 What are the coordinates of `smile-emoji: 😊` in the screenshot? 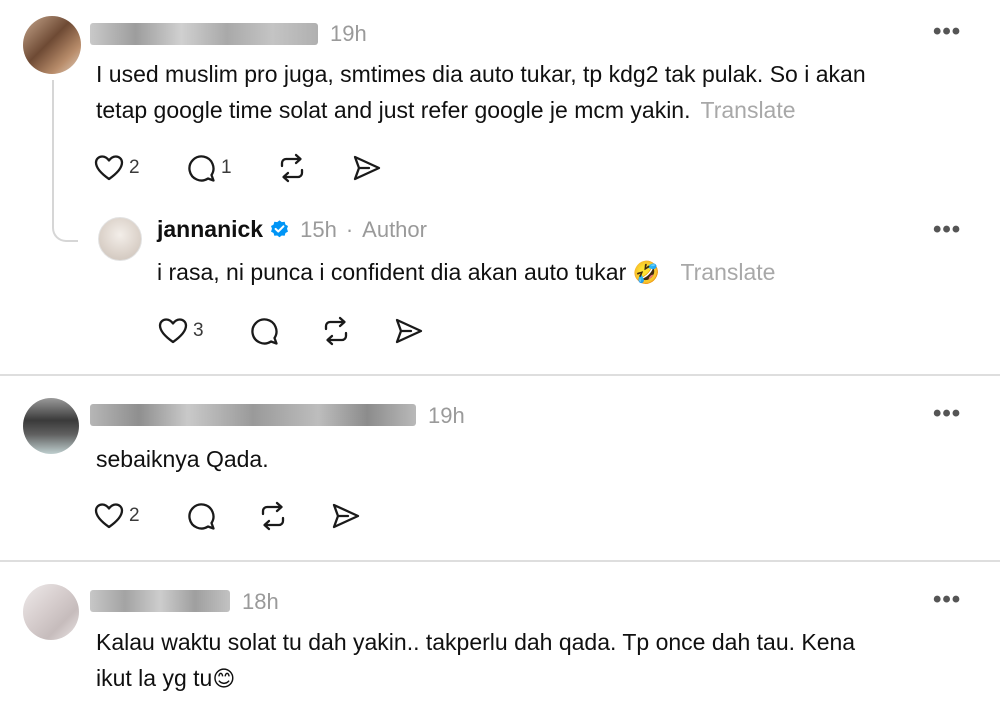 It's located at (224, 678).